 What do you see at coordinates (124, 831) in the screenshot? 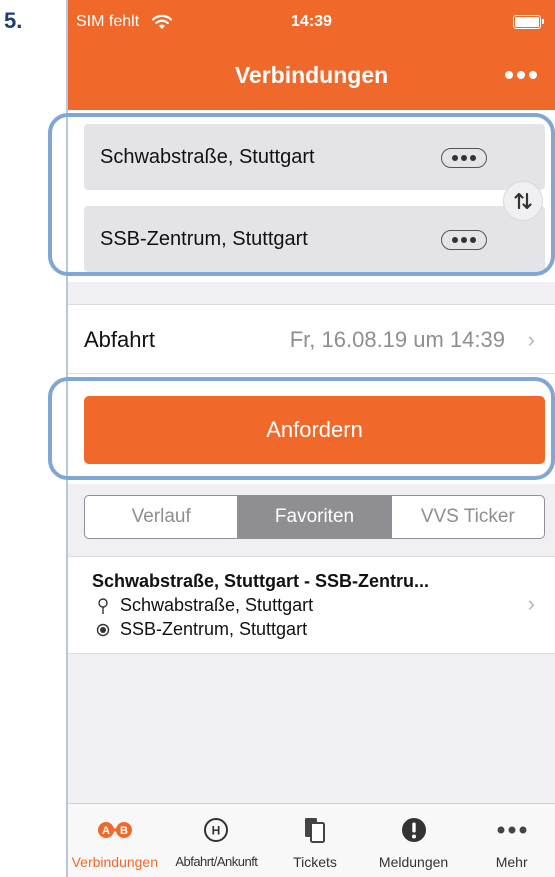
I see `svg-text: B` at bounding box center [124, 831].